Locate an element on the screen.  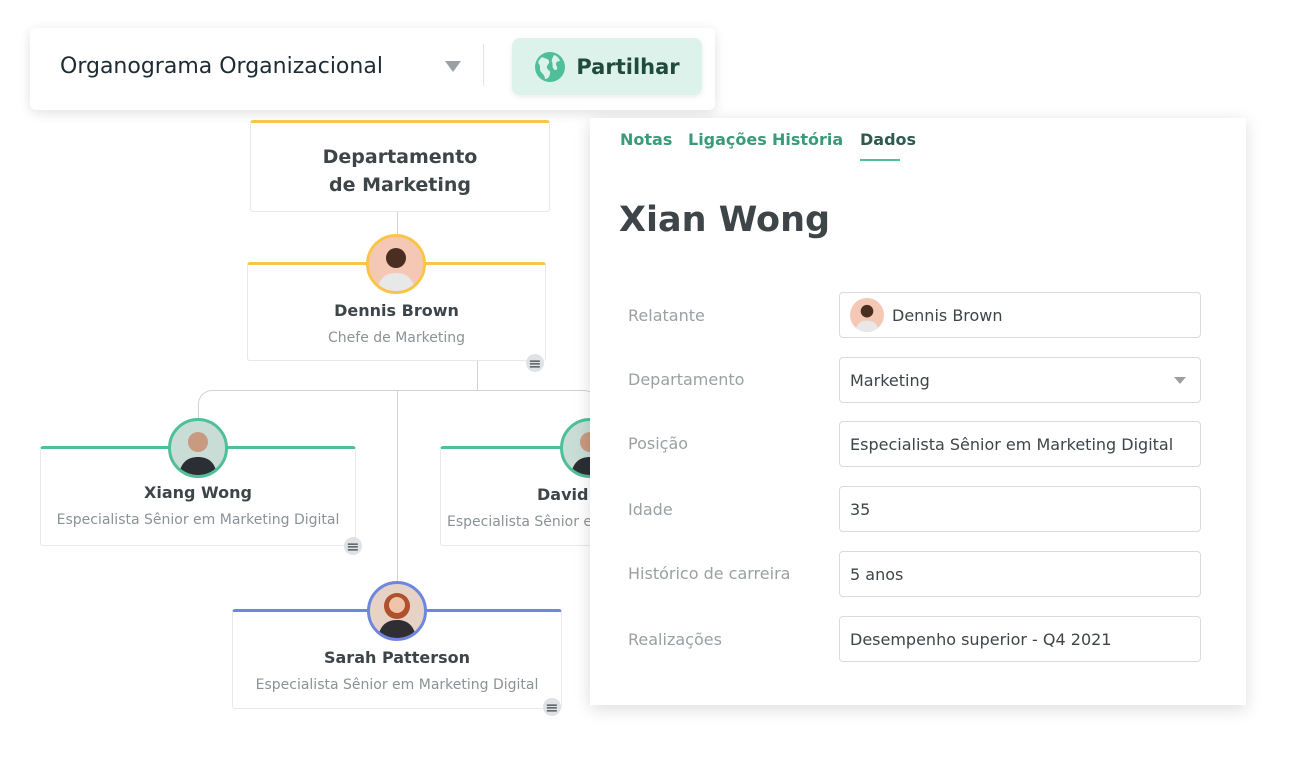
field-value: Desempenho superior - Q4 2021 is located at coordinates (981, 639).